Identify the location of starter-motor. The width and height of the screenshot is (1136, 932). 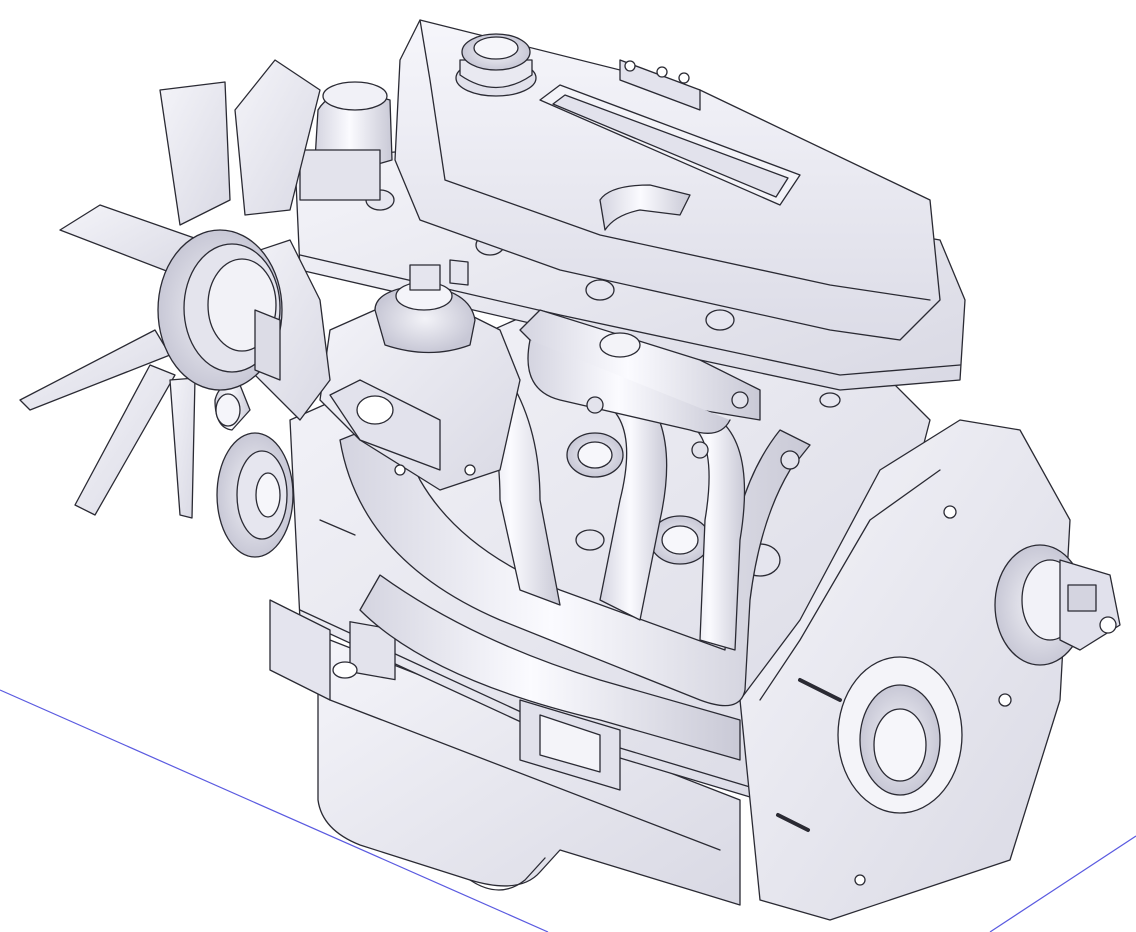
(1057, 605).